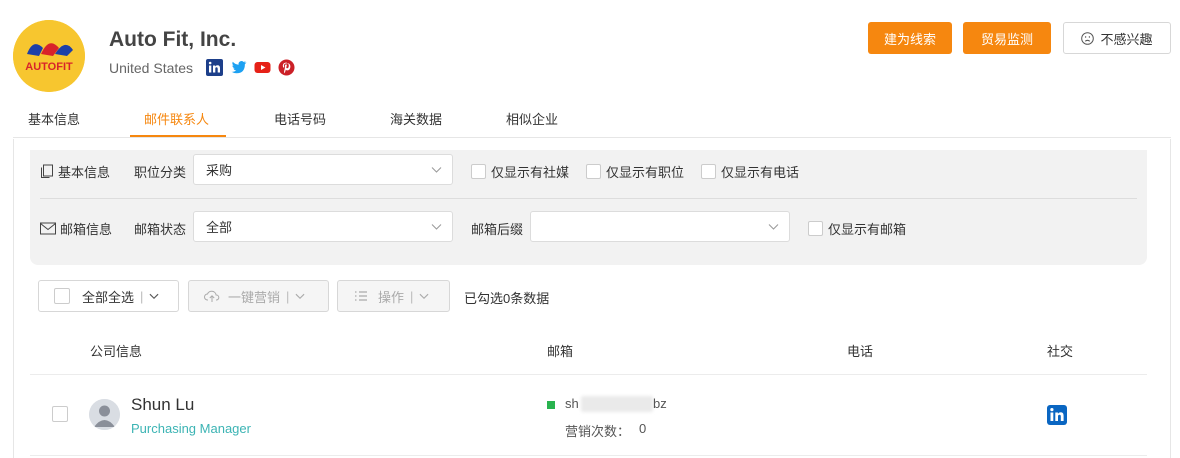 The image size is (1180, 458). Describe the element at coordinates (176, 118) in the screenshot. I see `tab-email-contacts: 邮件联系人` at that location.